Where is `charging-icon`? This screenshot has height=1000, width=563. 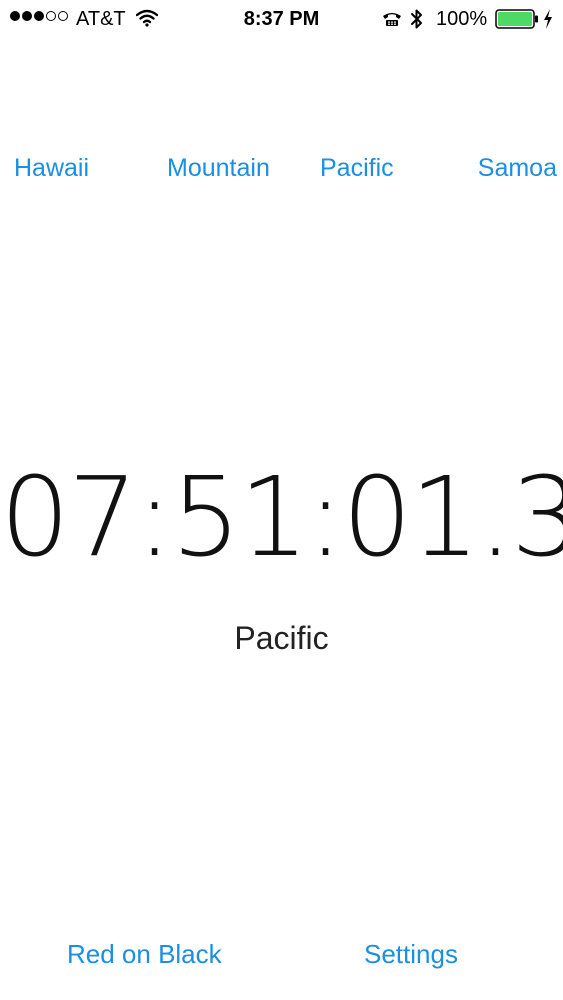
charging-icon is located at coordinates (548, 22).